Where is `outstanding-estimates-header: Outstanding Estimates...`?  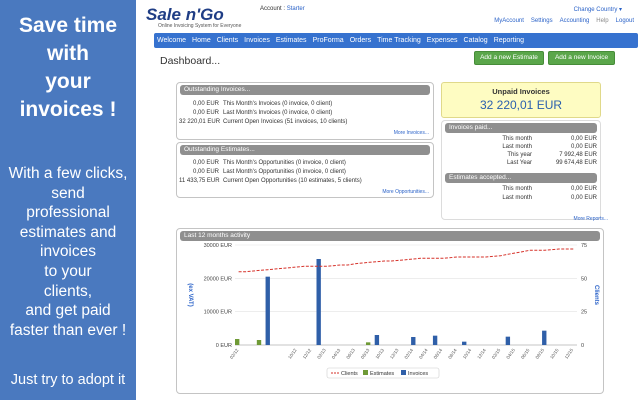 outstanding-estimates-header: Outstanding Estimates... is located at coordinates (305, 150).